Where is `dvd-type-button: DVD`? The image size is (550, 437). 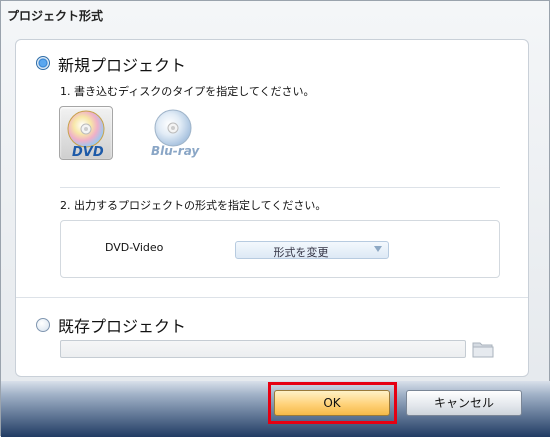
dvd-type-button: DVD is located at coordinates (86, 133).